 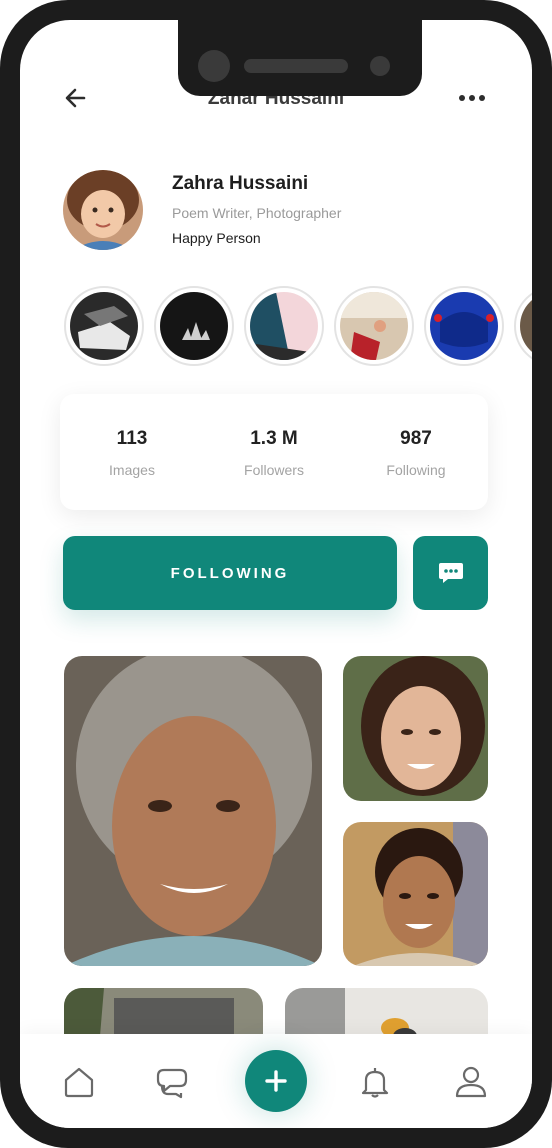 I want to click on profile-name: Zahra Hussaini, so click(x=240, y=183).